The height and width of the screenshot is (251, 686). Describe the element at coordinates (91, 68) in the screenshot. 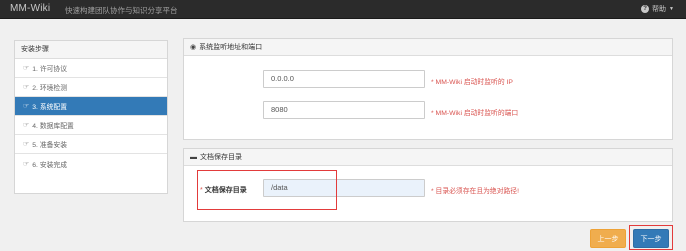

I see `sidebar-item-license: ☞ 1. 许可协议` at that location.